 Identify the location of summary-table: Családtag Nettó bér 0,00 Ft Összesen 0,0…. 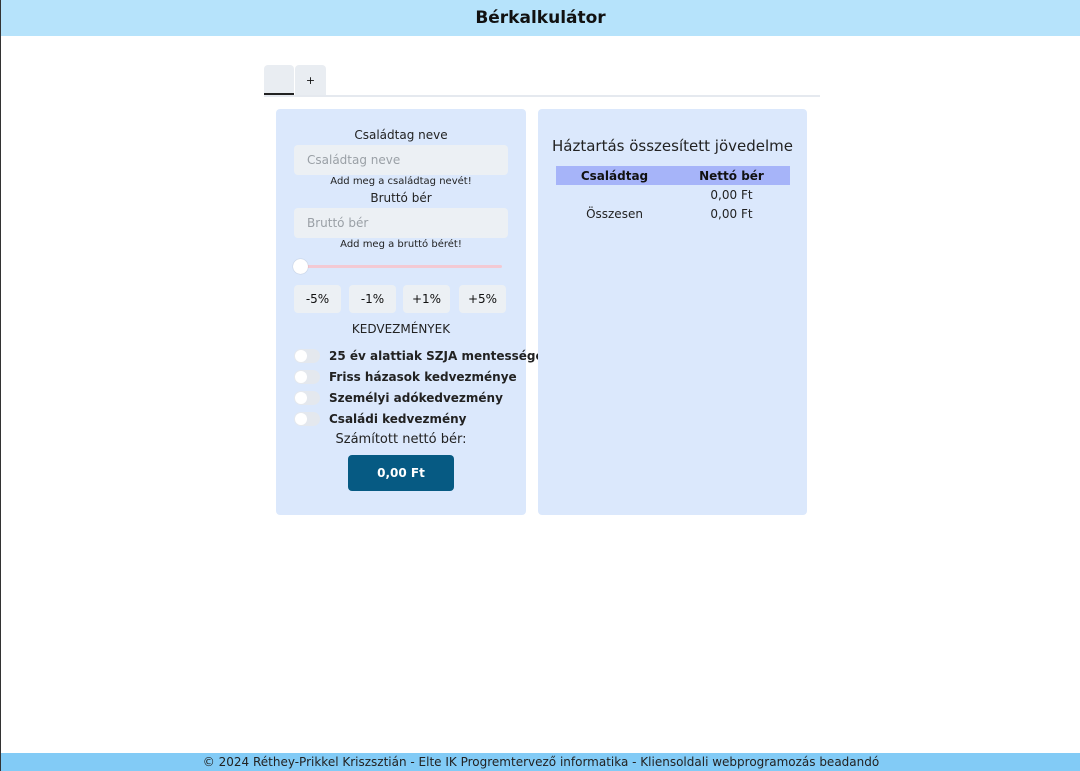
(673, 194).